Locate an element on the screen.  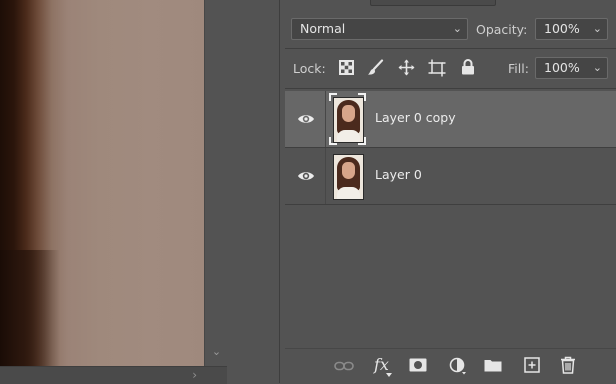
new-layer-icon is located at coordinates (532, 365).